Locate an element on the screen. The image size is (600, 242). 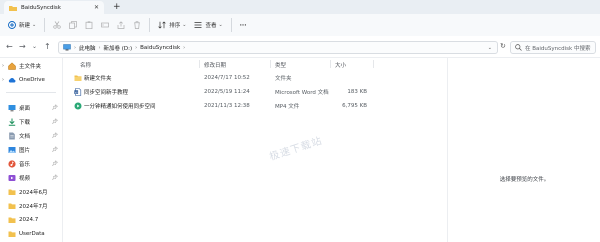
title-bar: BaiduSyncdisk ✕ + is located at coordinates (300, 7).